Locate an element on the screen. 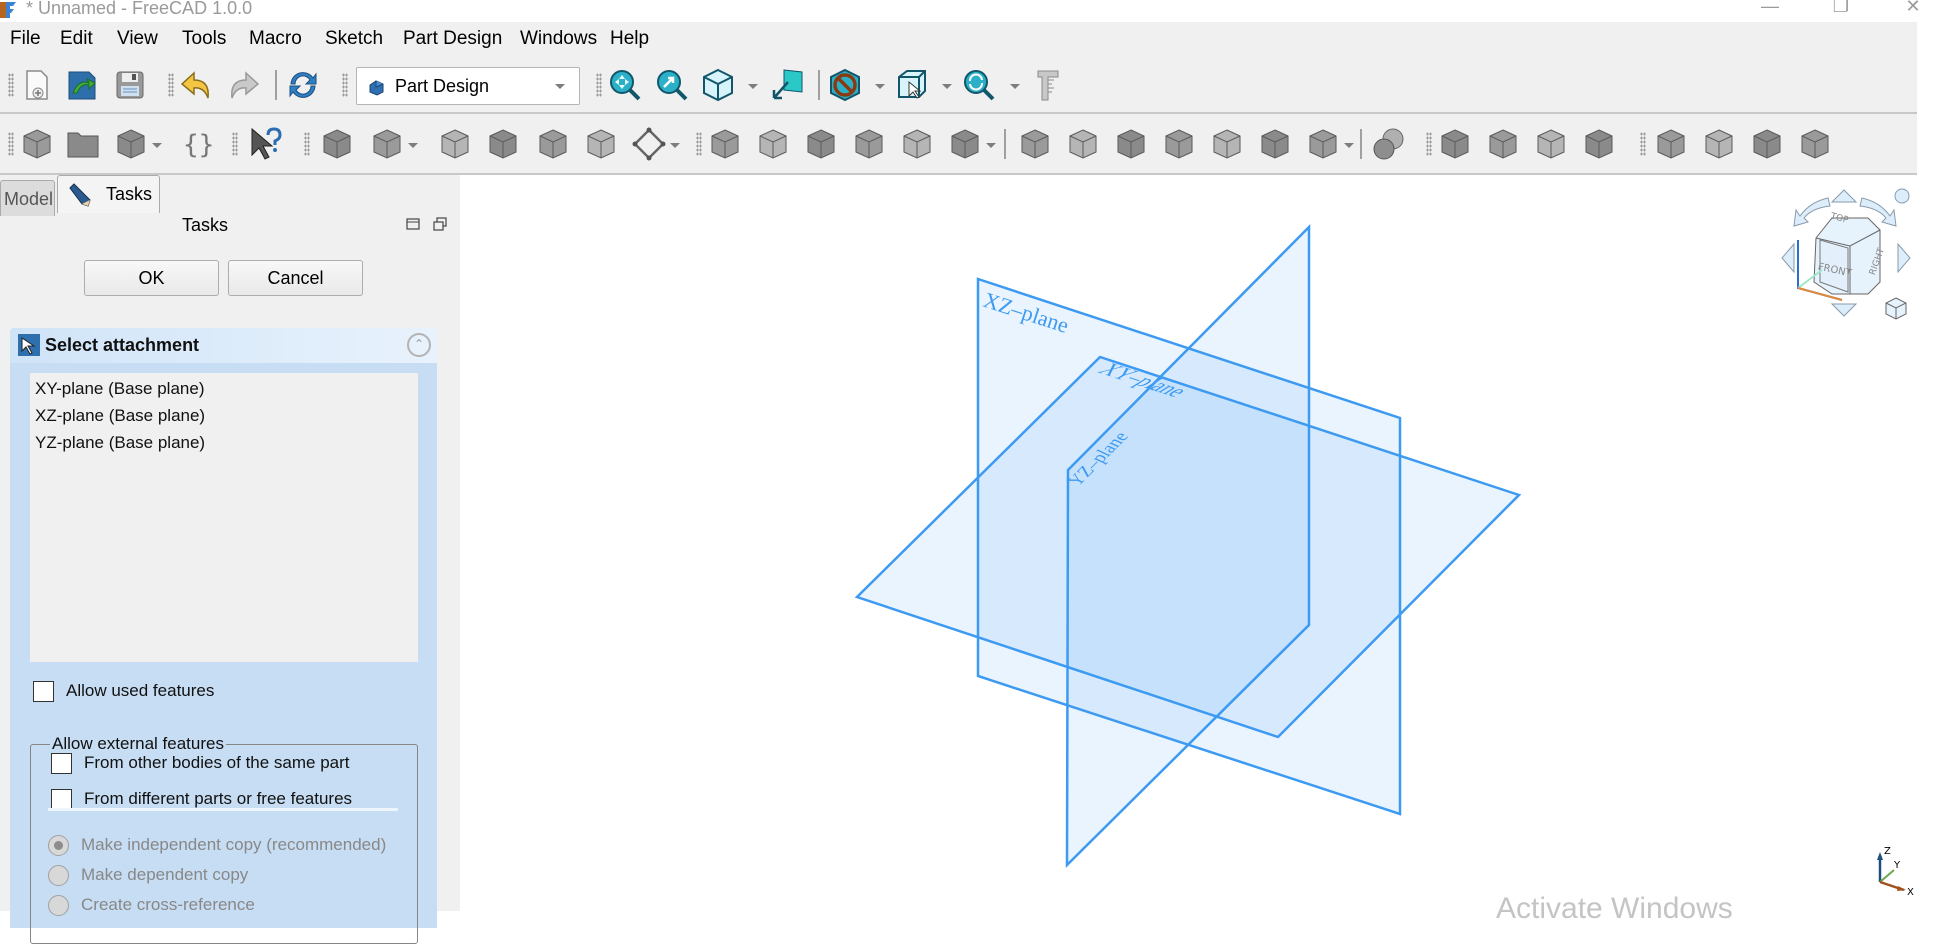  pocket-icon is located at coordinates (1035, 144).